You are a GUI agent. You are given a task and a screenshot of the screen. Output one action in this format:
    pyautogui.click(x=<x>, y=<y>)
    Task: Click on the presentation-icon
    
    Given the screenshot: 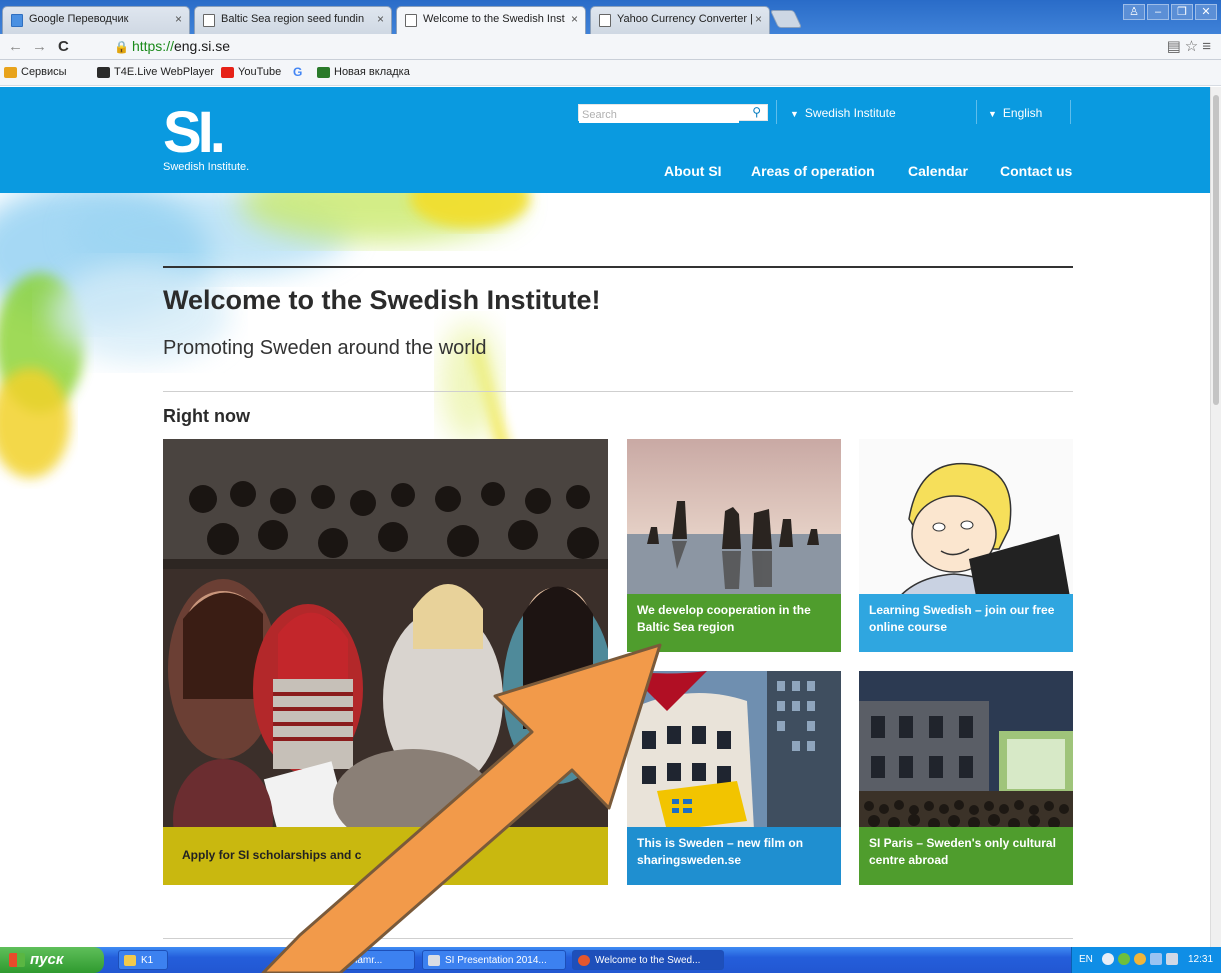 What is the action you would take?
    pyautogui.click(x=434, y=960)
    